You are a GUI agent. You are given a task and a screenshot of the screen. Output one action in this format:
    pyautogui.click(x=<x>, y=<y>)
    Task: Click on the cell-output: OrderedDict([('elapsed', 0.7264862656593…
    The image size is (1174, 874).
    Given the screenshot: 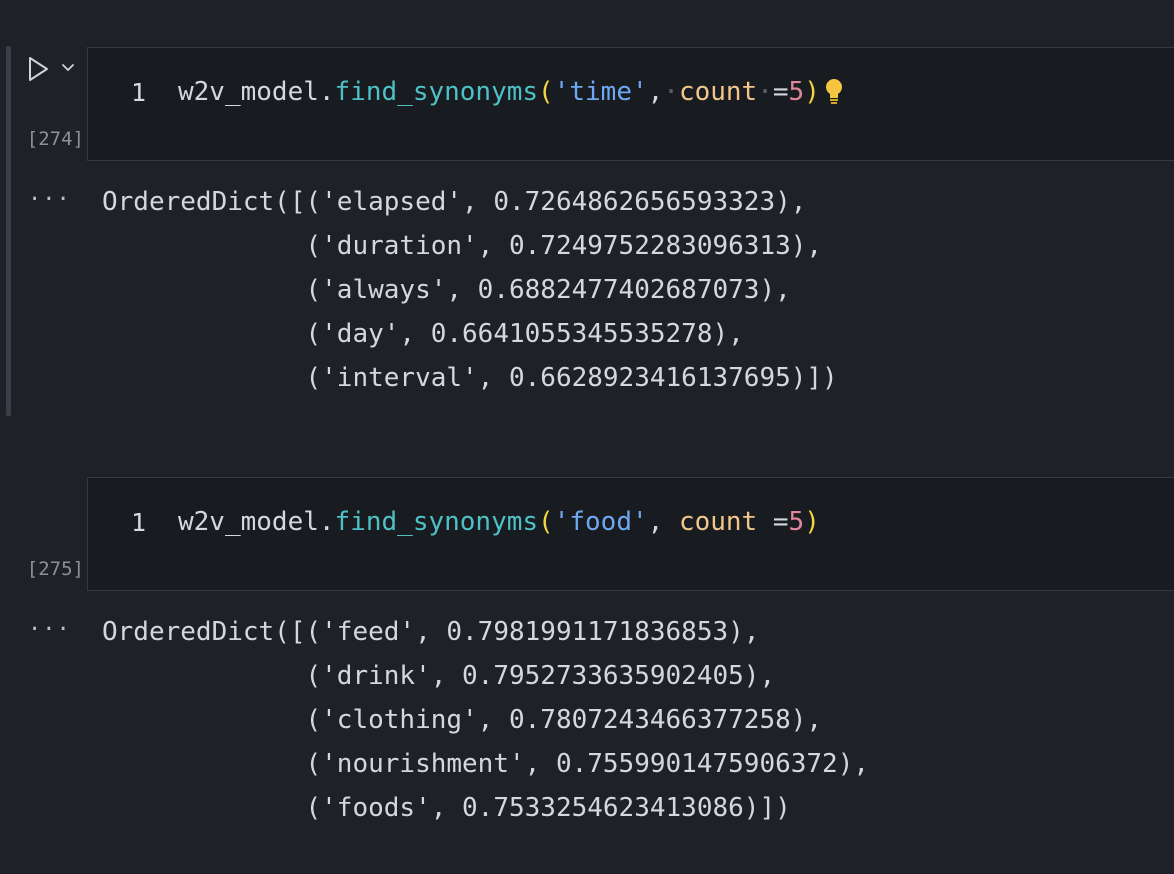 What is the action you would take?
    pyautogui.click(x=470, y=290)
    